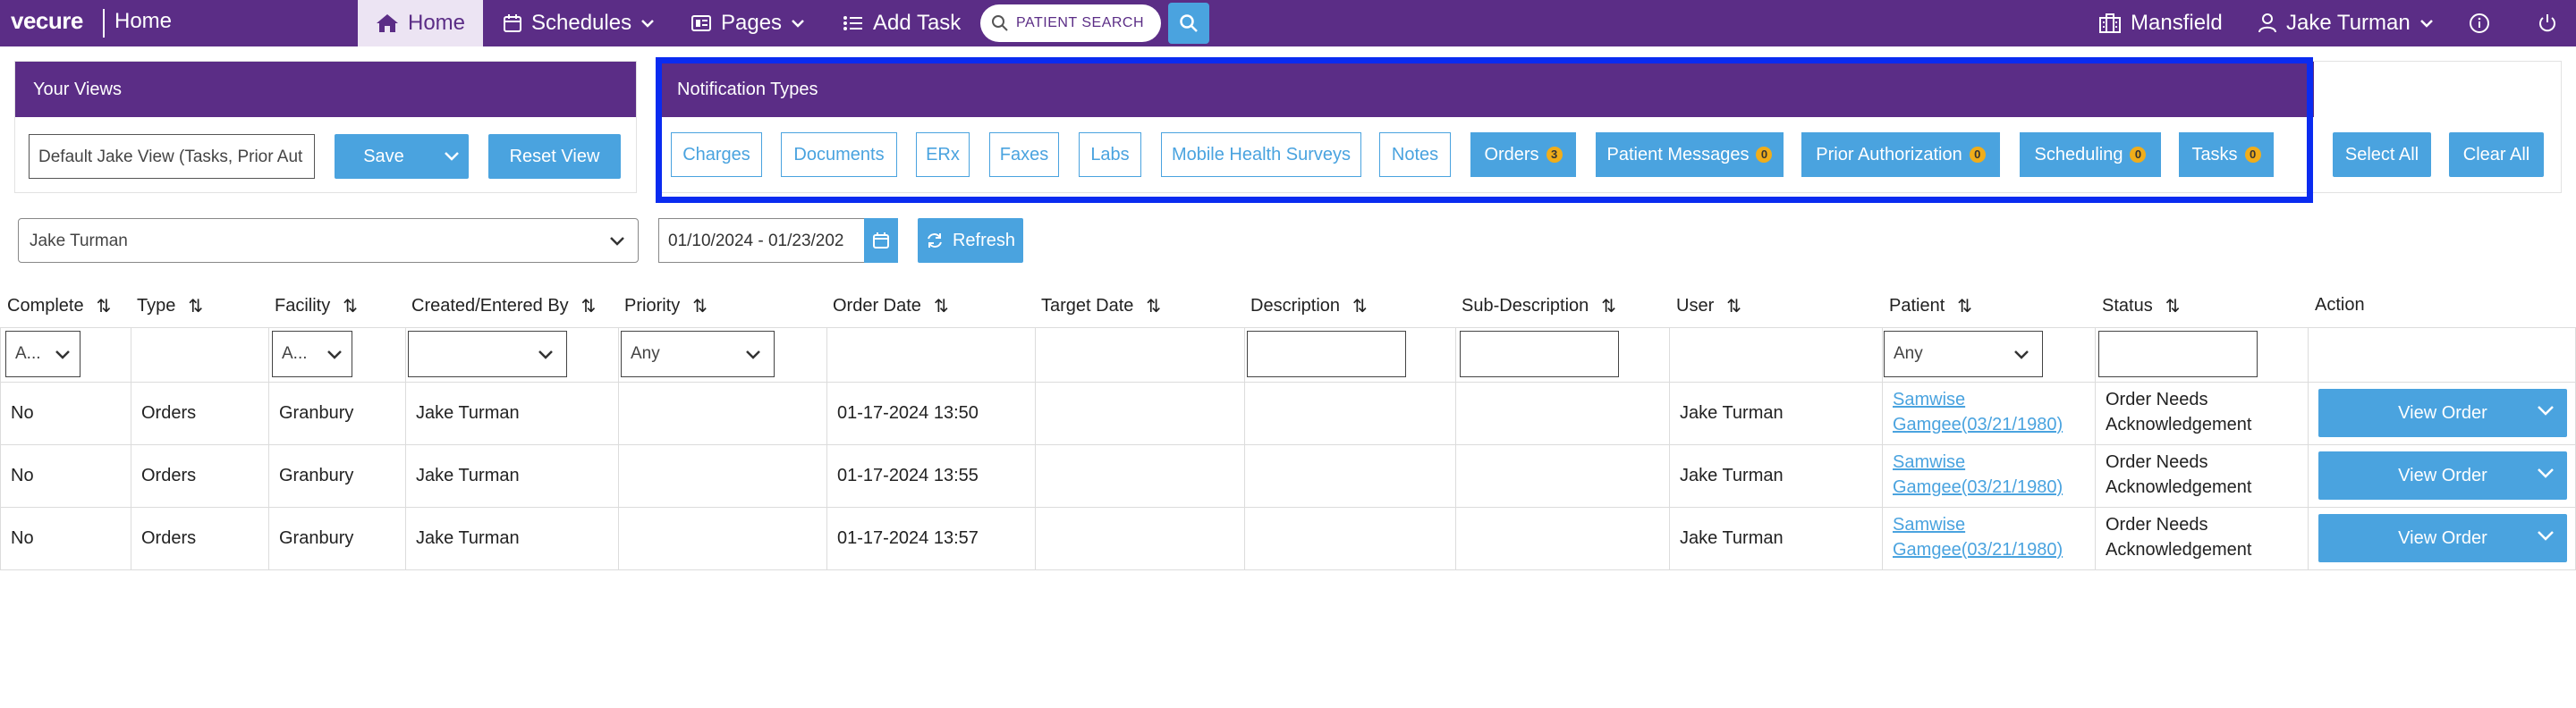 This screenshot has width=2576, height=708. What do you see at coordinates (2547, 23) in the screenshot?
I see `power-button` at bounding box center [2547, 23].